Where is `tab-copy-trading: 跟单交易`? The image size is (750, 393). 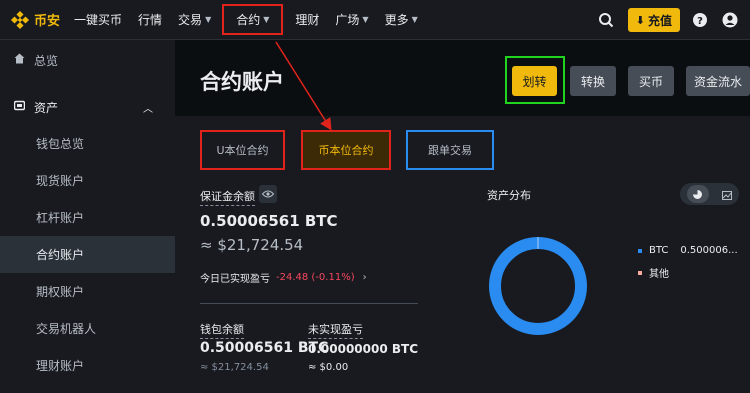 tab-copy-trading: 跟单交易 is located at coordinates (450, 150).